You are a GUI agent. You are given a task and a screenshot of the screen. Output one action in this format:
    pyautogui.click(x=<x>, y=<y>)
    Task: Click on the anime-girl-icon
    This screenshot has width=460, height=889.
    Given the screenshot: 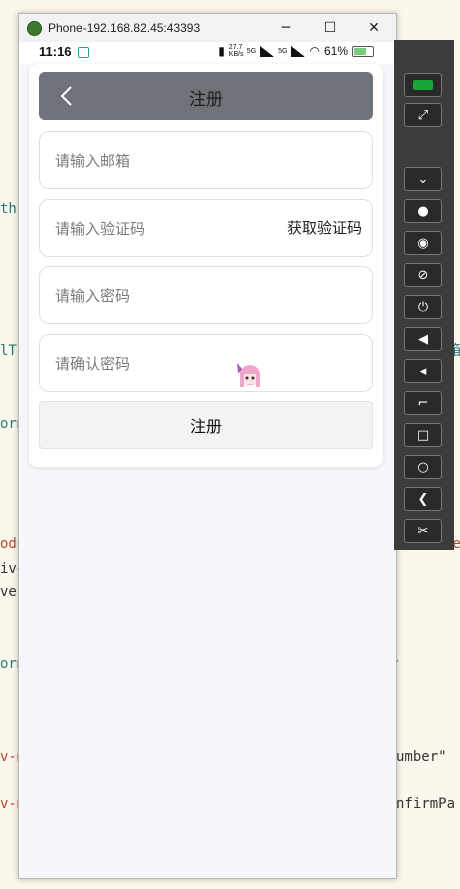 What is the action you would take?
    pyautogui.click(x=248, y=375)
    